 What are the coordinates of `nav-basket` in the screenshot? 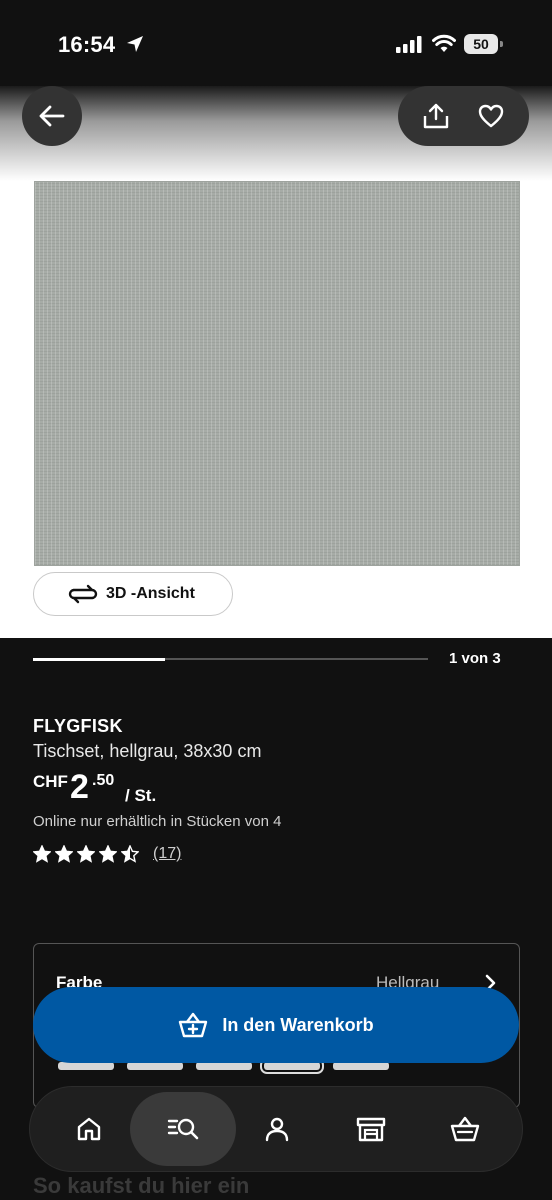 It's located at (465, 1129).